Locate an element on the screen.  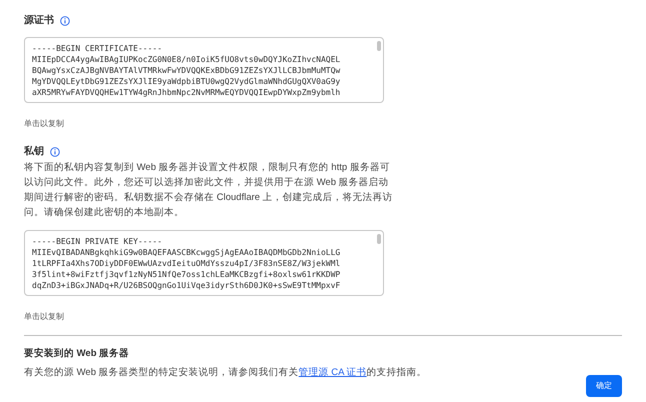
certificate-field: -----BEGIN CERTIFICATE----- MIIEpDCCA4ygAwIBAgIUPKocZG0N0E8/n0IoiK5fUO8vts0wDQYJKoZIhvcNAQEL BQAwgYsxCzAJBgNVBAYTAlVTMRkwFwYDVQQKExBDbG91ZEZsYXJlLCBJbmMuMTQw MgYDVQQLEytDbG91ZEZsYXJlIE9yaWdpbiBTU0wgQ2VydGlmaWNhdGUgQXV0aG9y aXR5MRYwFAYDVQQHEw1TYW4gRnJhbmNpc2NvMRMwEQYDVQQIEwpDYWxpZm9ybmlh is located at coordinates (204, 70).